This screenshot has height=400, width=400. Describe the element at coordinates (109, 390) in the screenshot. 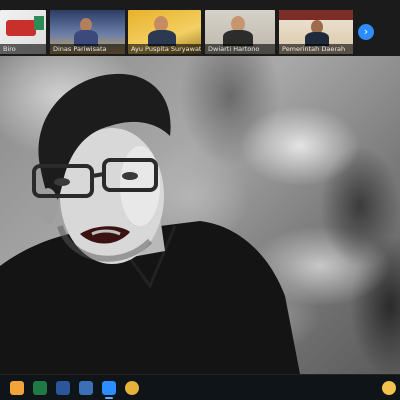

I see `zoom-icon` at that location.